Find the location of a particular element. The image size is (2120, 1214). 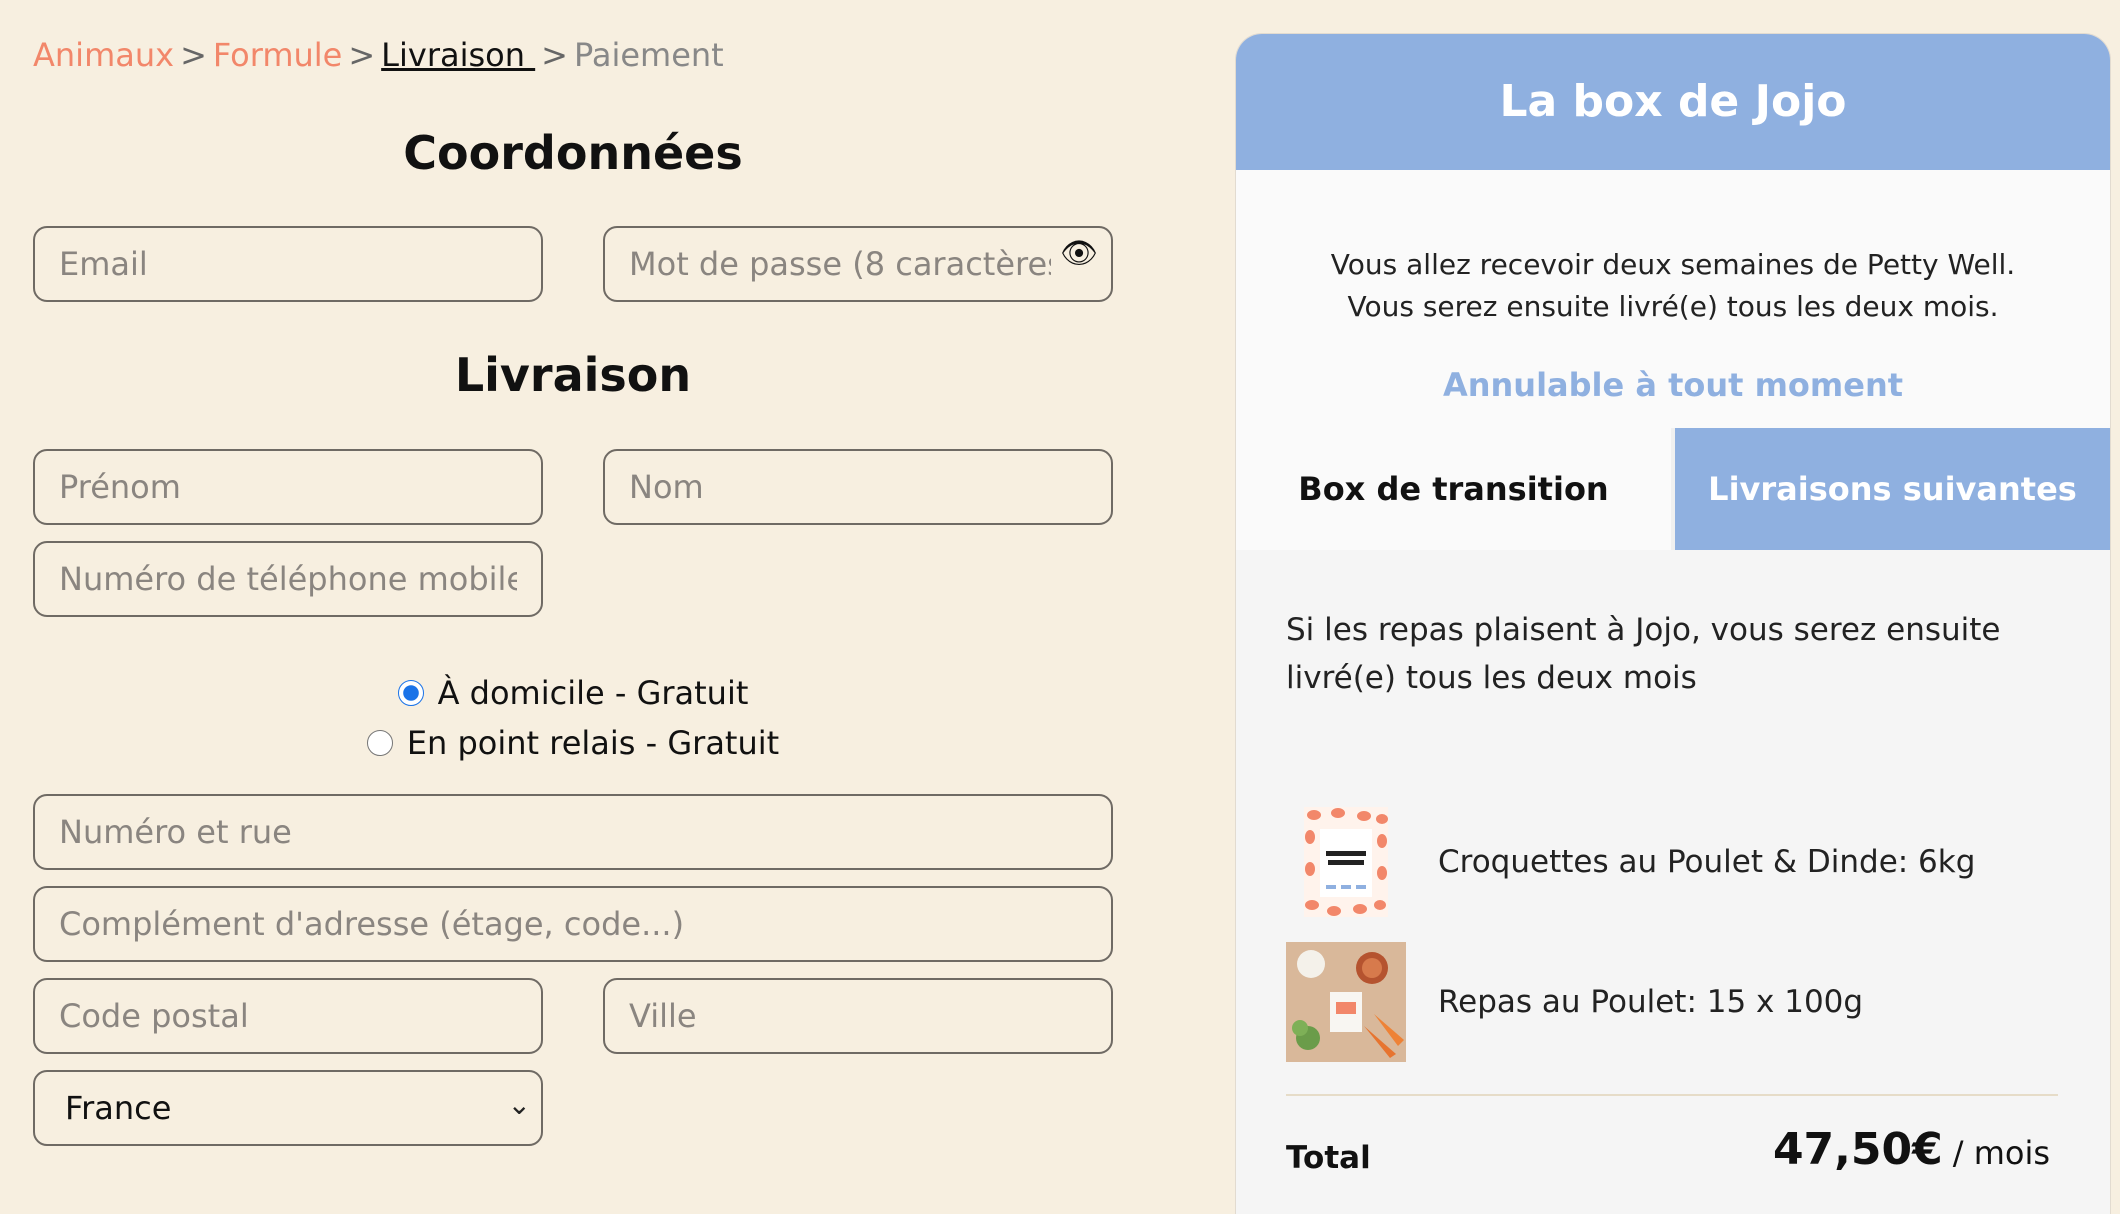

livraison-title: Livraison is located at coordinates (573, 375).